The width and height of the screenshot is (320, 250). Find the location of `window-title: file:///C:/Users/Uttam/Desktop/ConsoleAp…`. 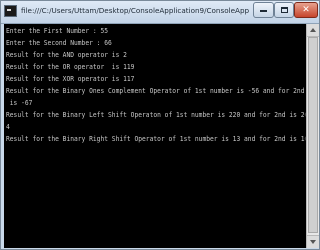

window-title: file:///C:/Users/Uttam/Desktop/ConsoleAp… is located at coordinates (135, 10).